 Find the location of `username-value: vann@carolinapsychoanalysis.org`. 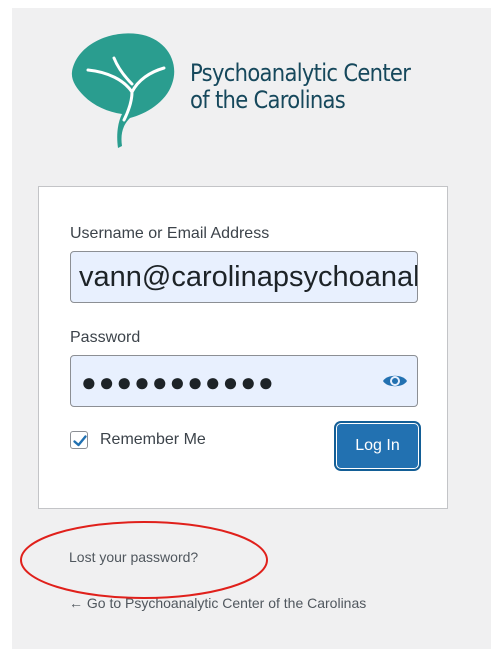

username-value: vann@carolinapsychoanalysis.org is located at coordinates (248, 277).